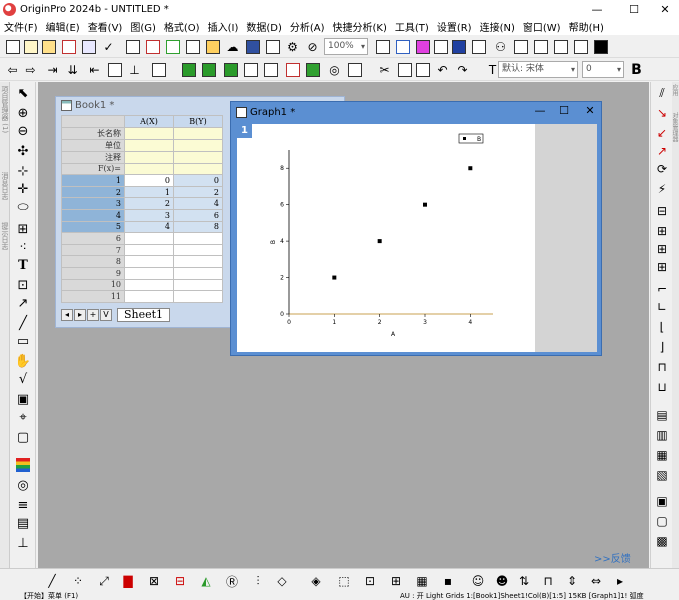  What do you see at coordinates (63, 26) in the screenshot?
I see `menu-edit: 编辑(E)` at bounding box center [63, 26].